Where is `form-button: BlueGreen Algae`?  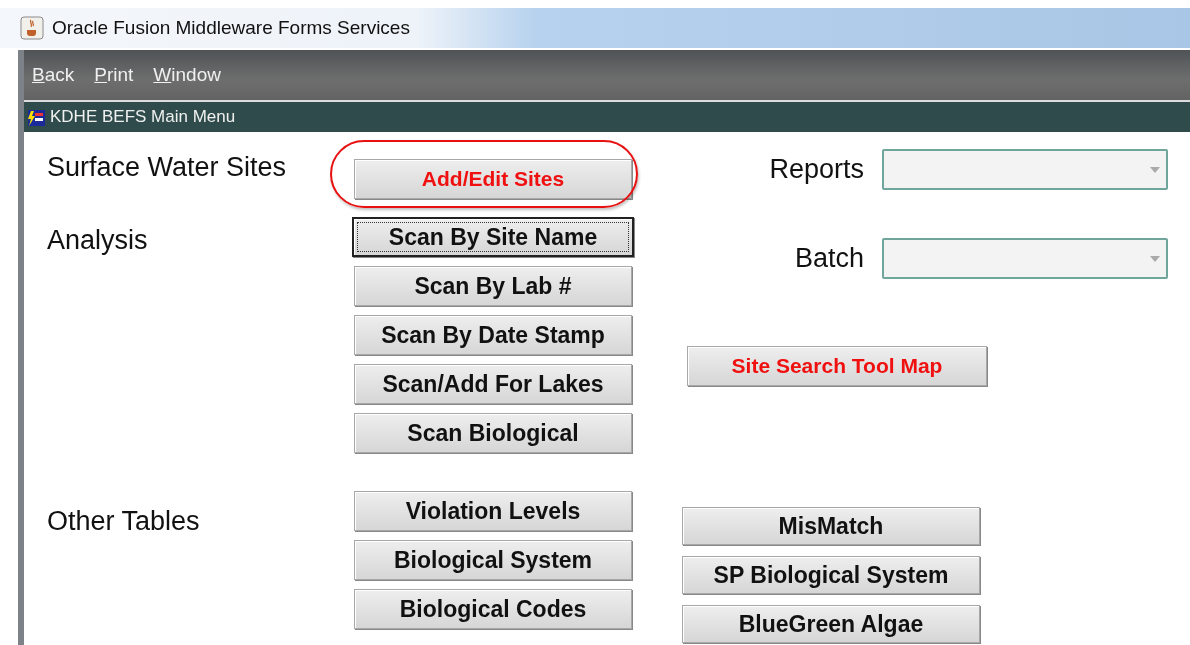 form-button: BlueGreen Algae is located at coordinates (831, 624).